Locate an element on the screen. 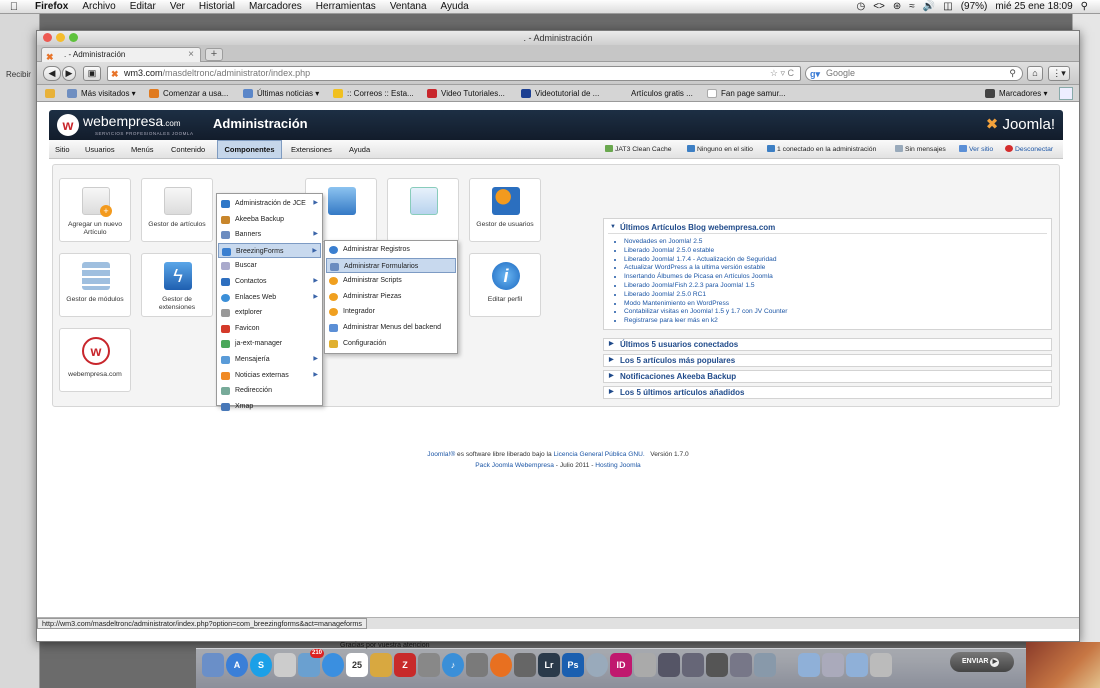 The width and height of the screenshot is (1100, 688). license-link: Licencia General Pública GNU. is located at coordinates (598, 454).